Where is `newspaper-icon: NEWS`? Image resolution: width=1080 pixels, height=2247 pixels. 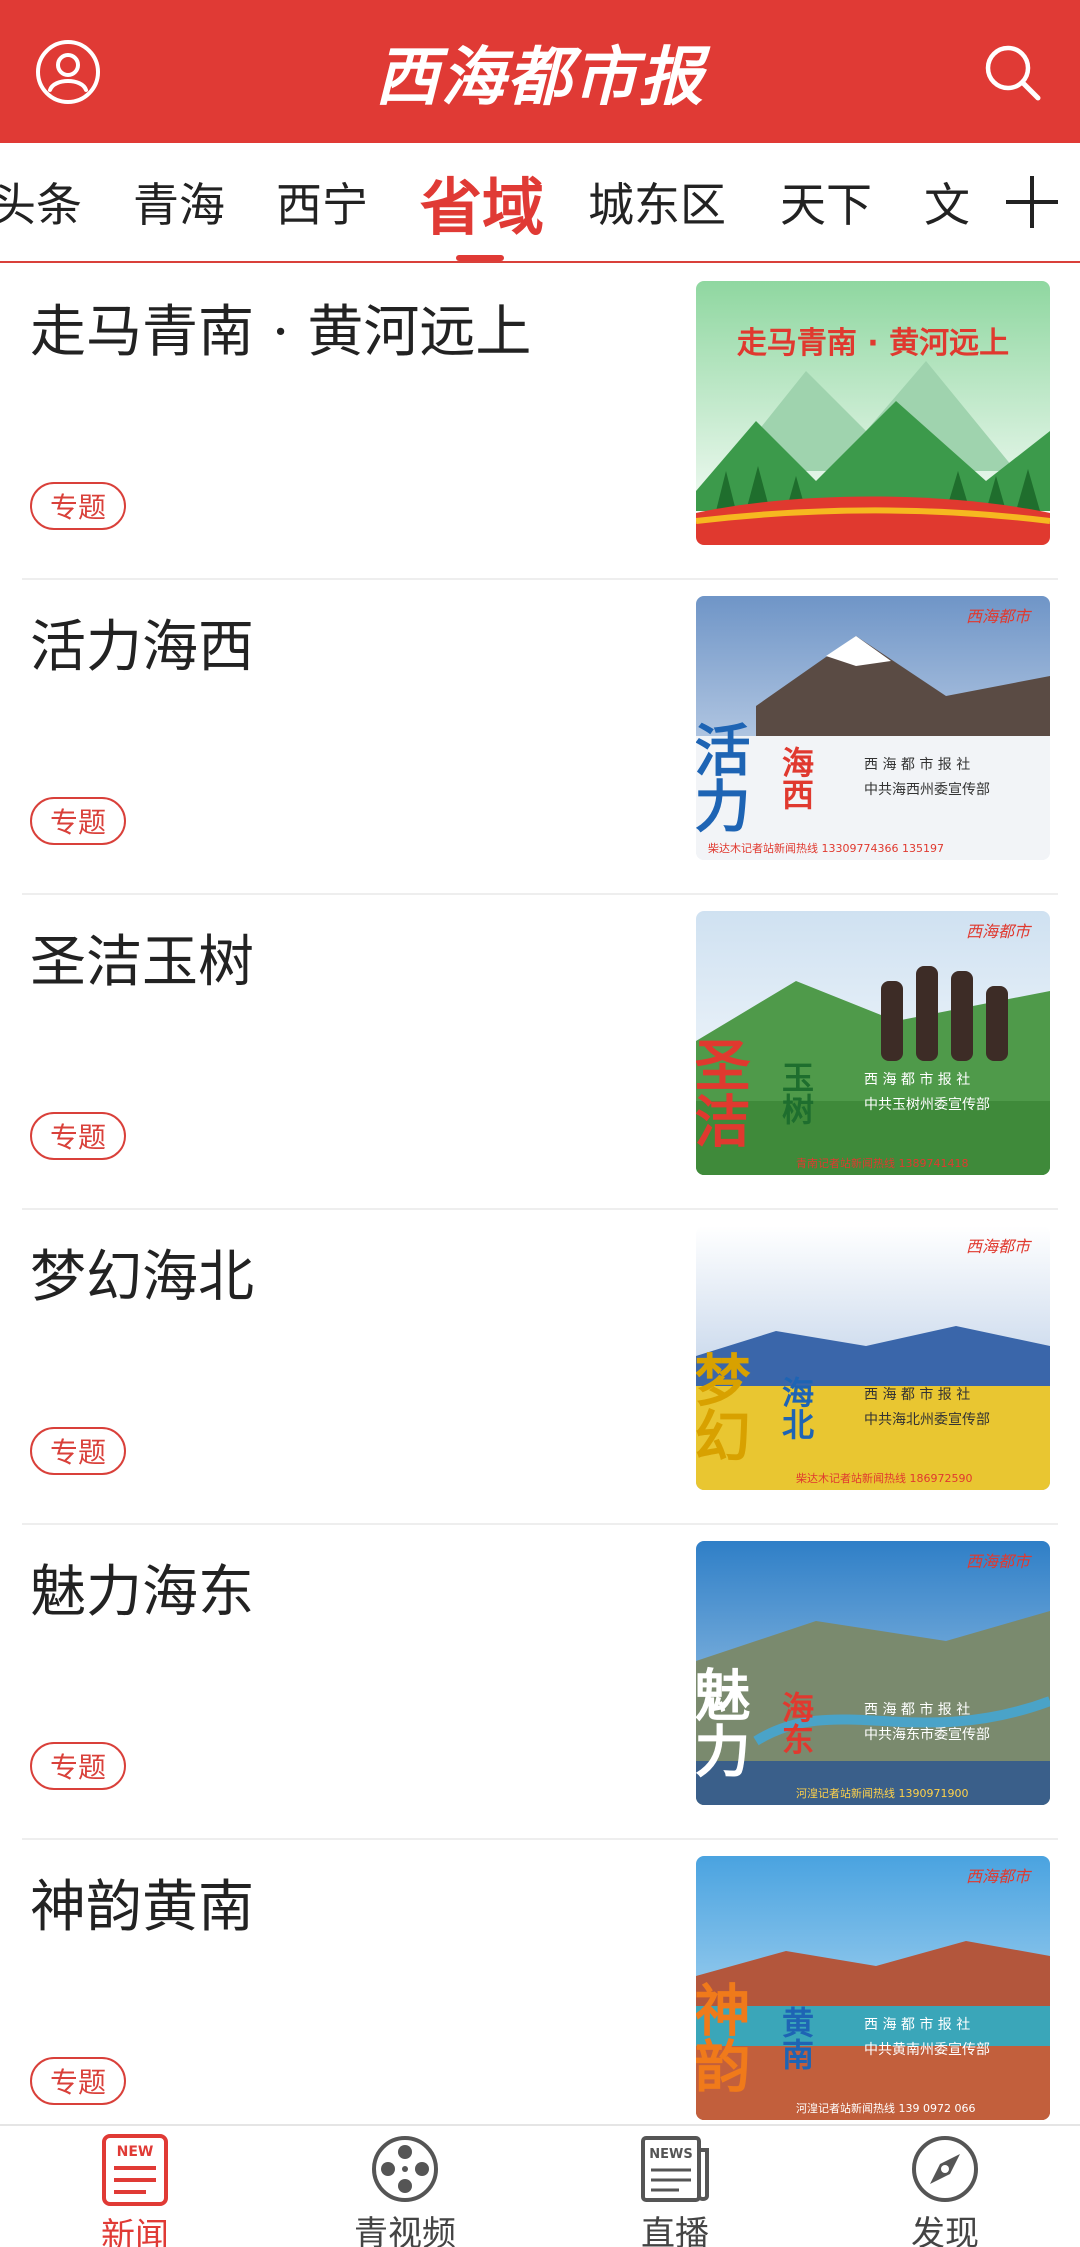
newspaper-icon: NEWS is located at coordinates (675, 2169).